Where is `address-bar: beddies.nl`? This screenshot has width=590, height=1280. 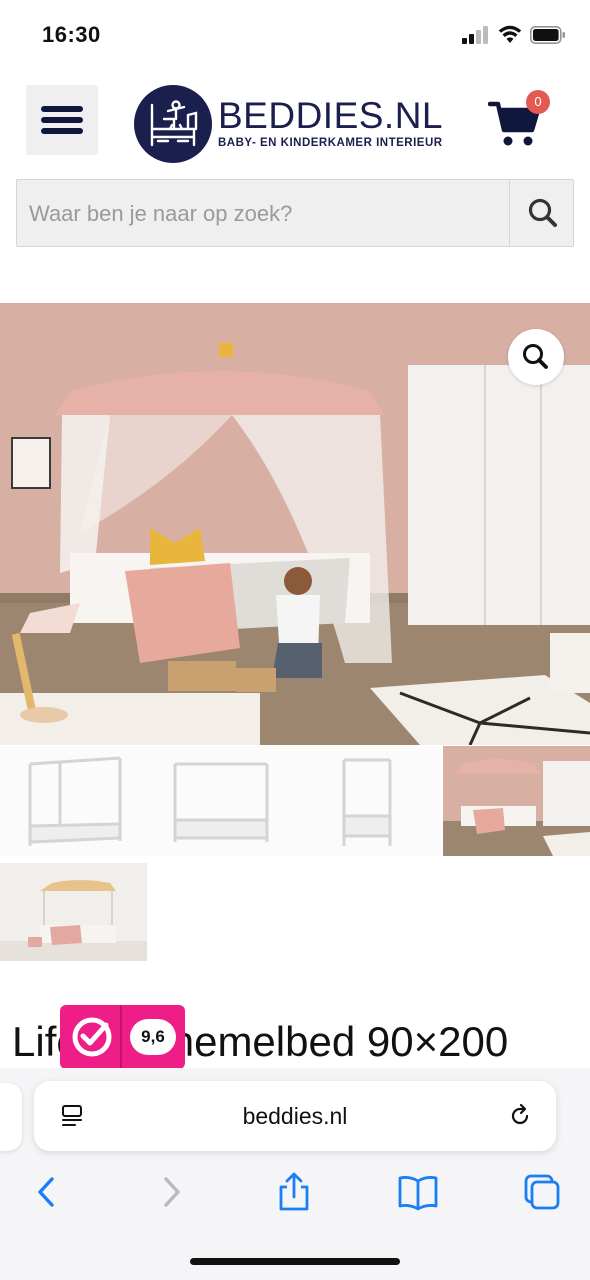 address-bar: beddies.nl is located at coordinates (295, 1116).